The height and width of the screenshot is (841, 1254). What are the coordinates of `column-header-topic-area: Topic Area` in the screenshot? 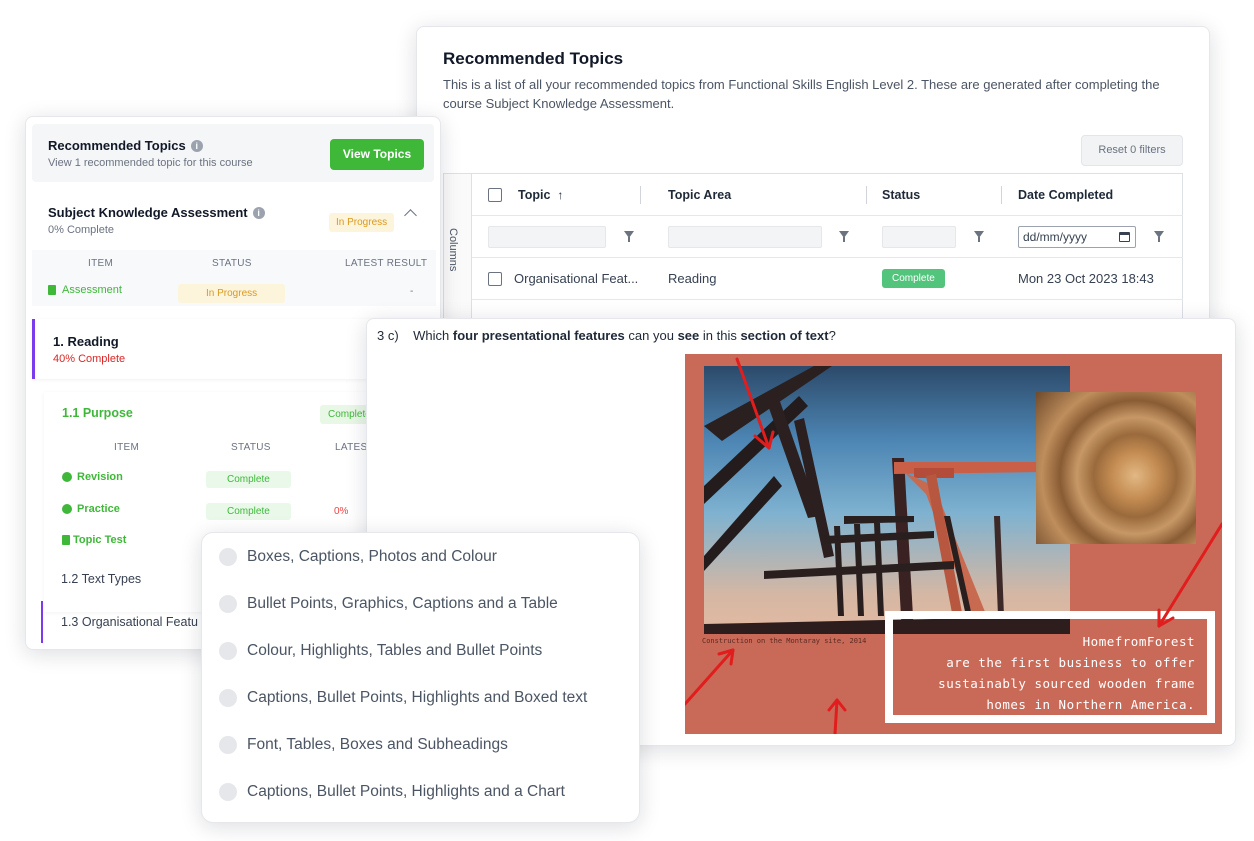 It's located at (699, 194).